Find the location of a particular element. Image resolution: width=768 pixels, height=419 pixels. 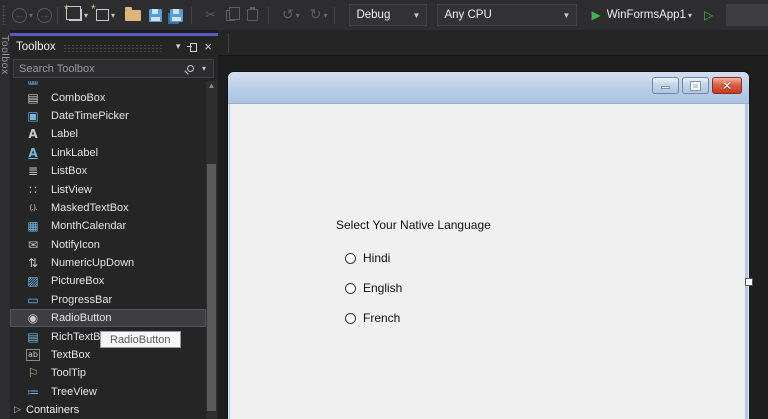

redo-dropdown-icon: ▾ is located at coordinates (325, 15).